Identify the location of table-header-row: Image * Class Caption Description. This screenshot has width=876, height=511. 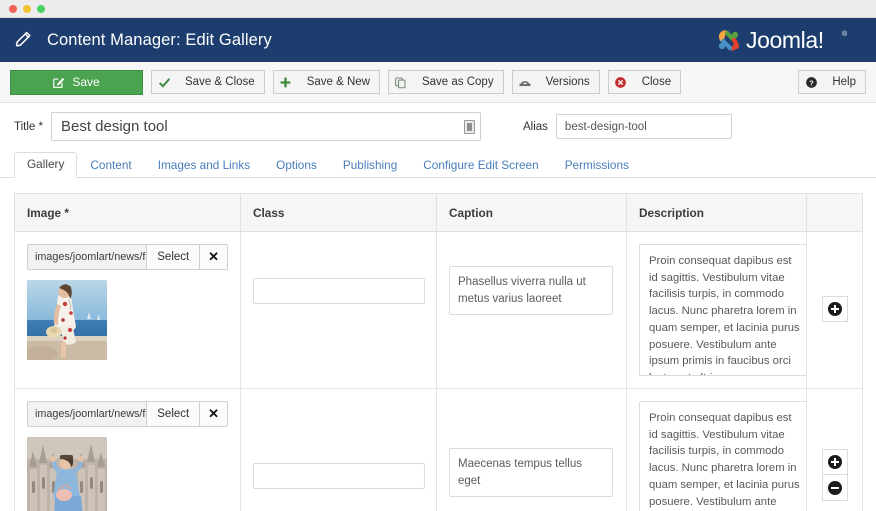
(438, 212).